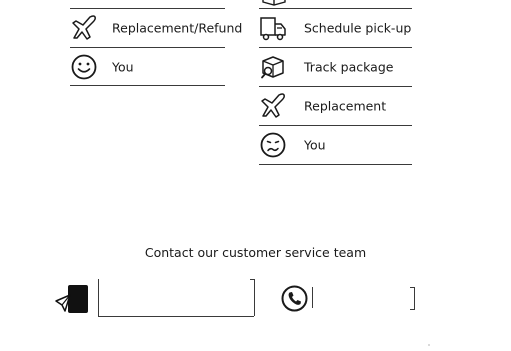 This screenshot has width=511, height=351. I want to click on left-menu: Replacement/Refund You, so click(156, 43).